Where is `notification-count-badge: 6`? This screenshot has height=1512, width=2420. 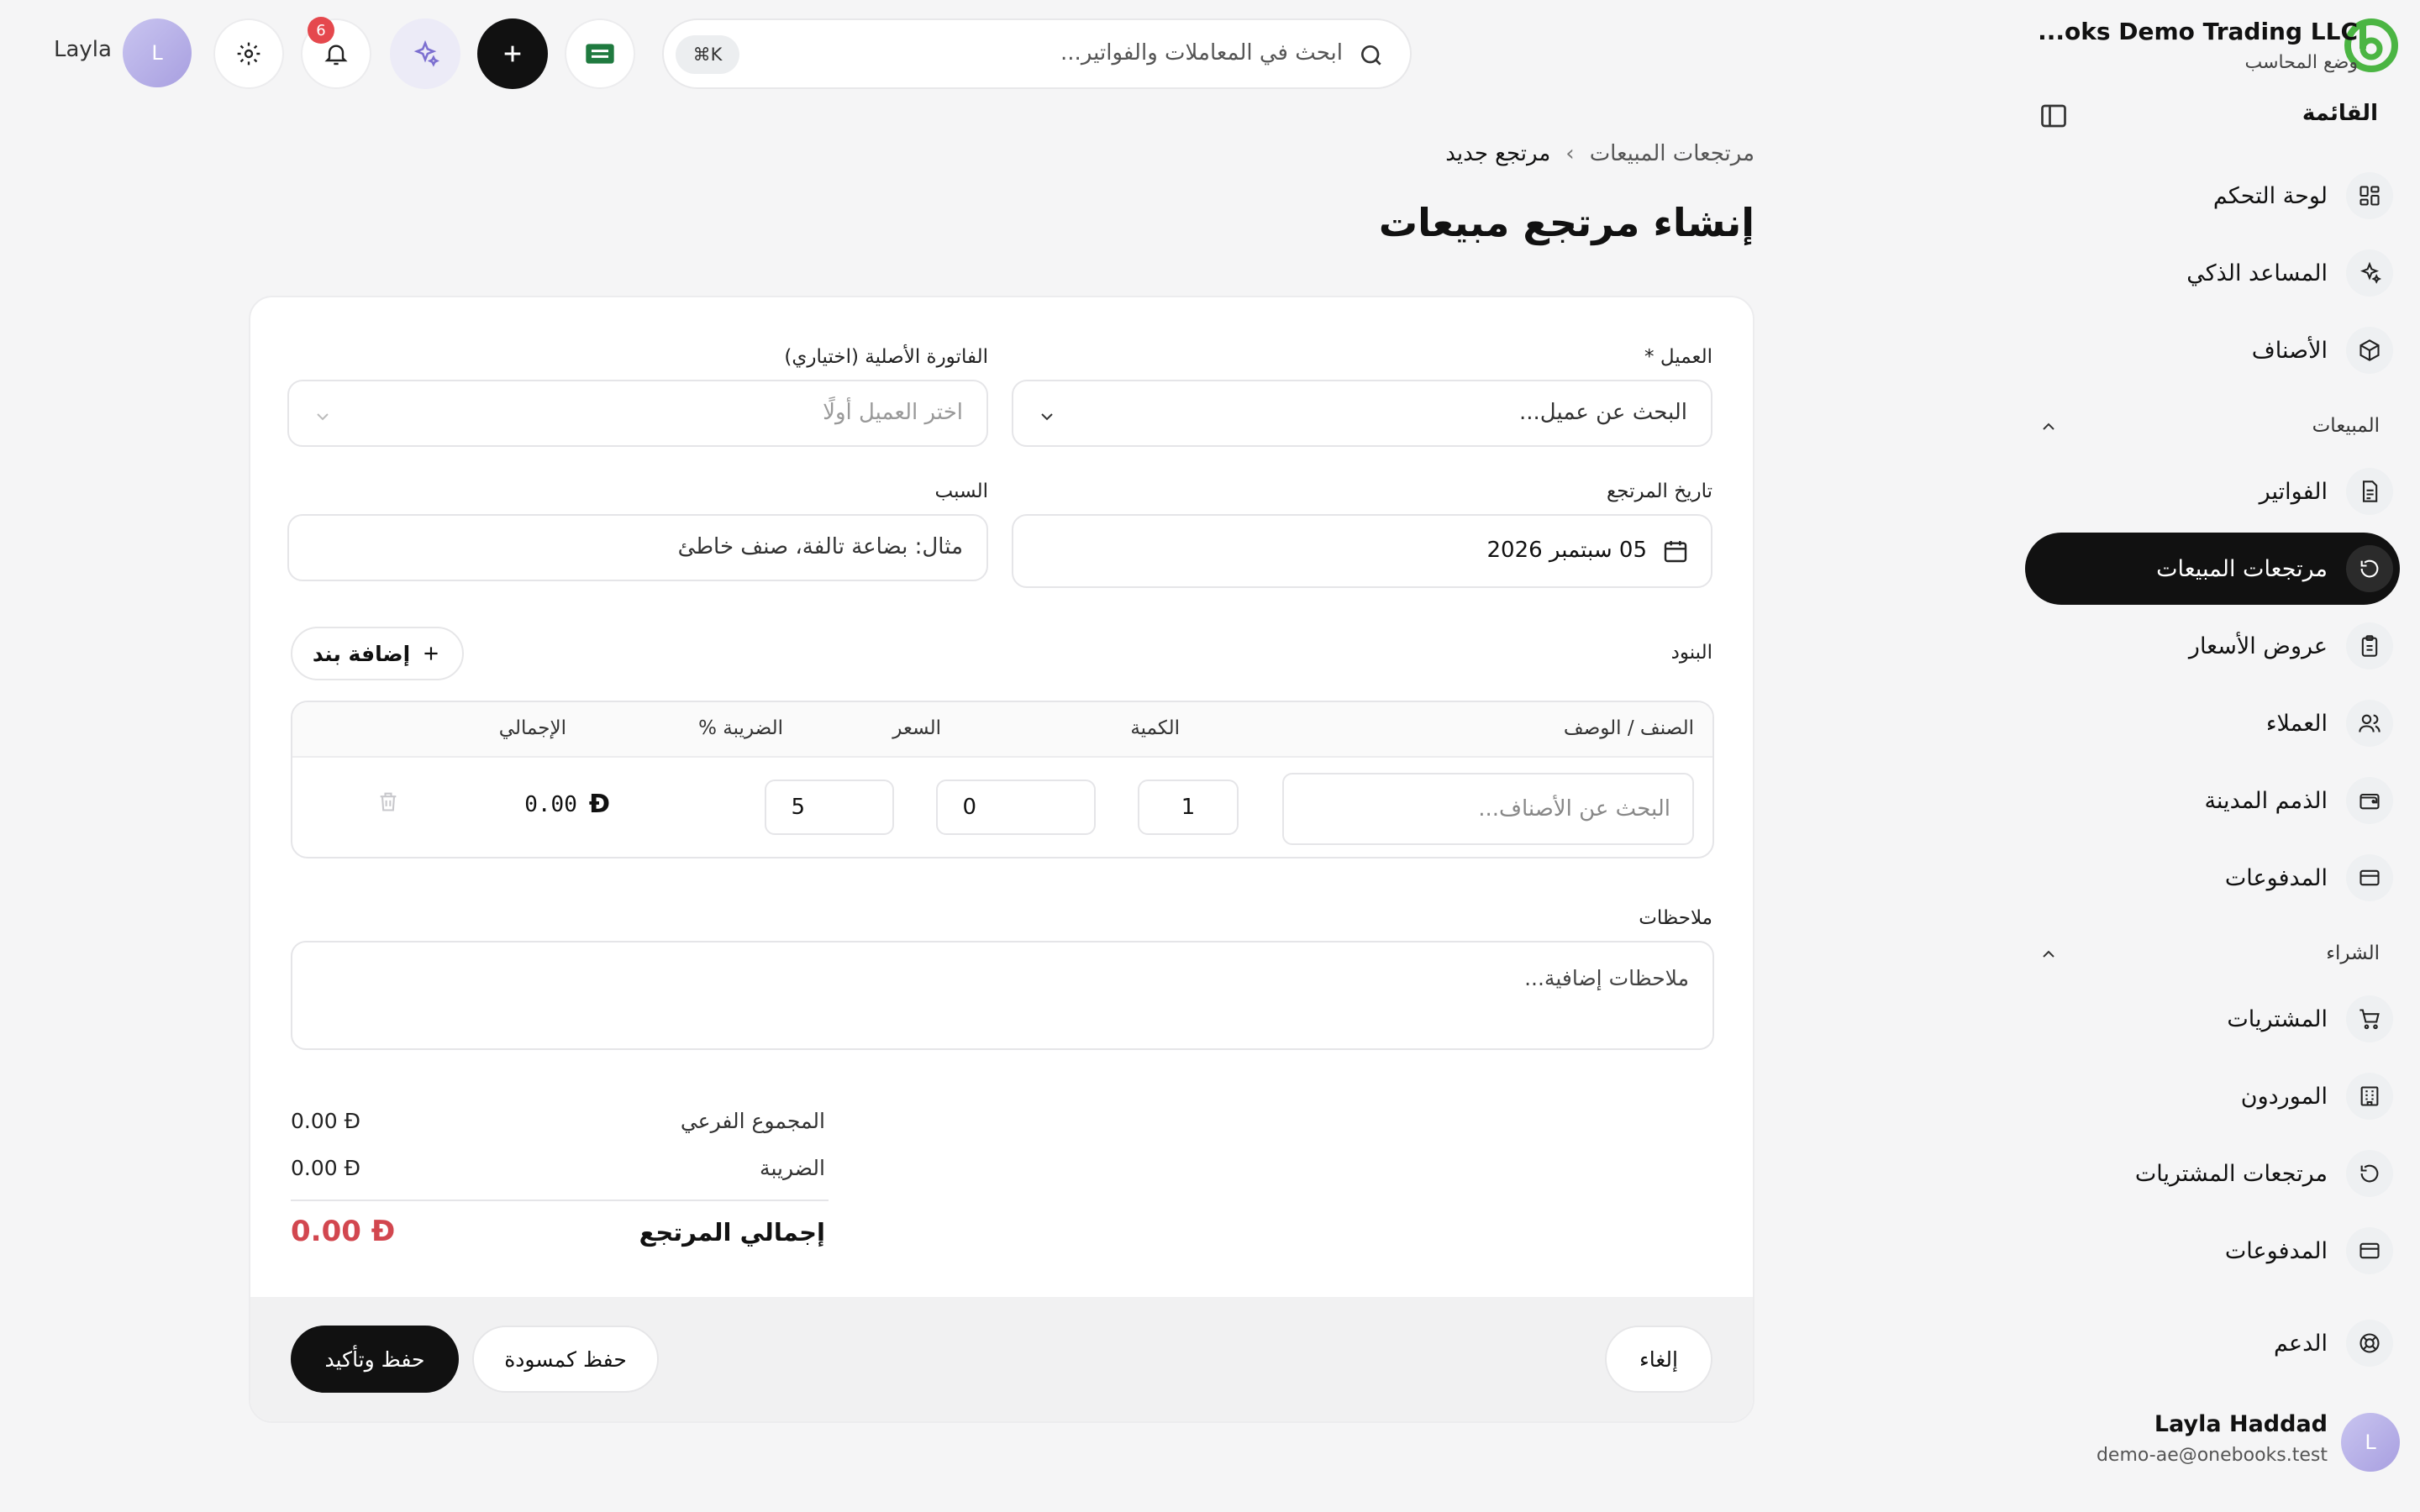 notification-count-badge: 6 is located at coordinates (321, 30).